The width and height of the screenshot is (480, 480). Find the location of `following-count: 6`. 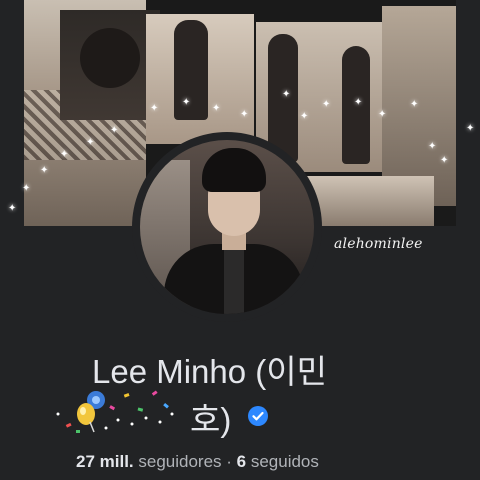

following-count: 6 is located at coordinates (241, 461).